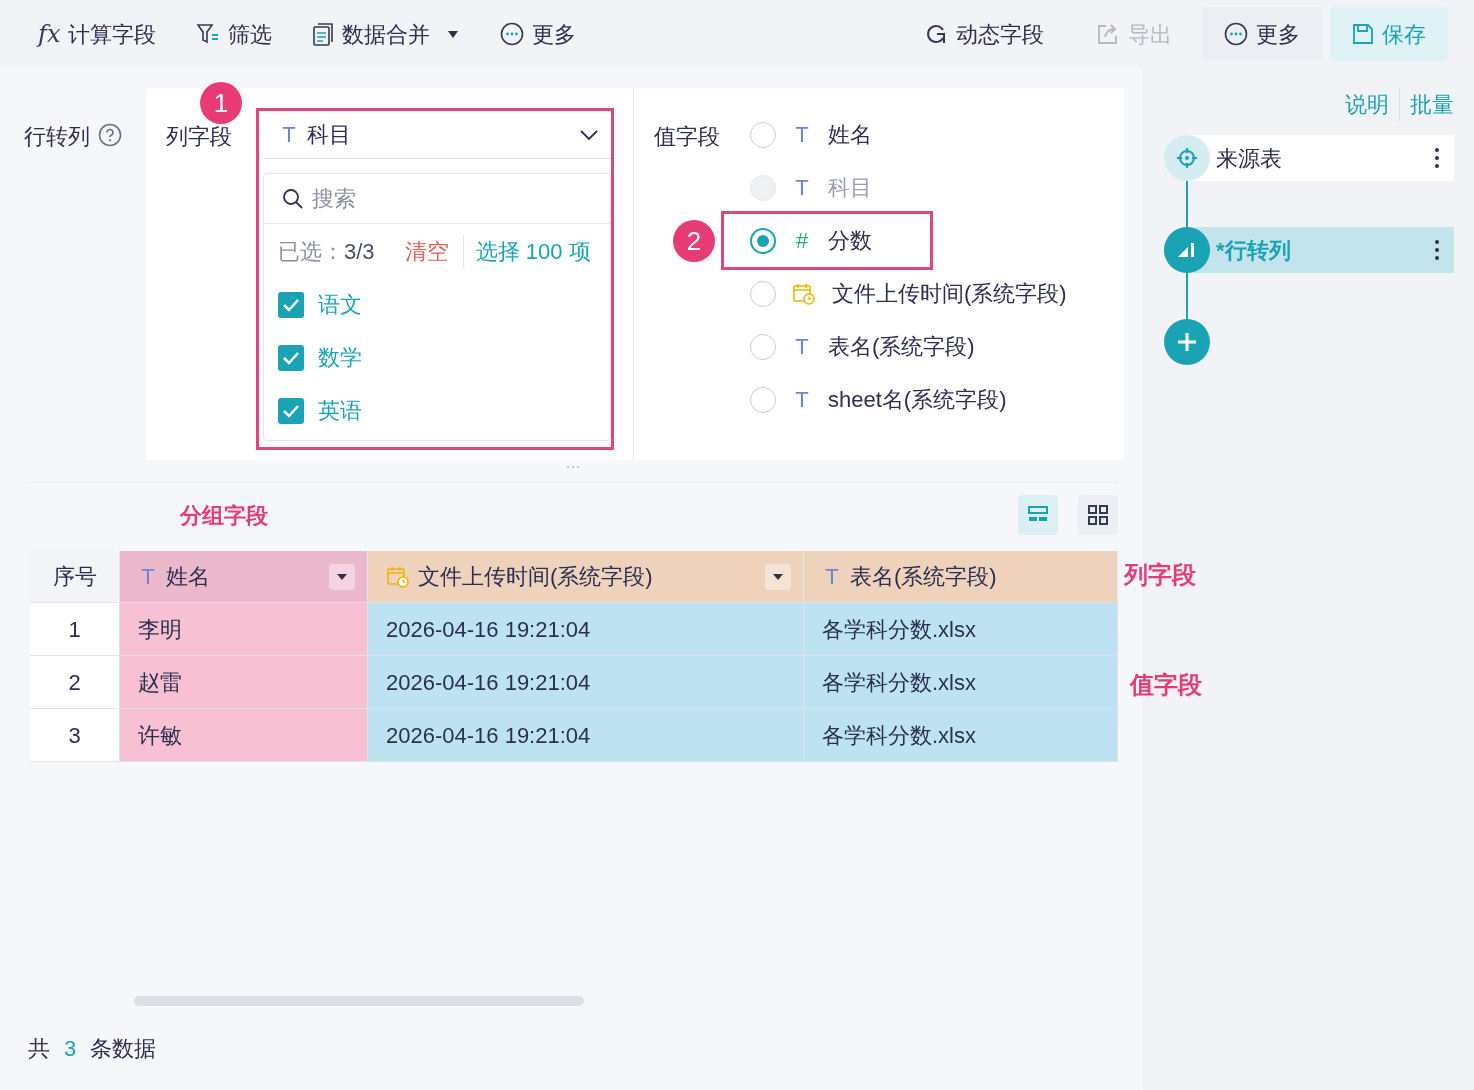  I want to click on selected-count: 3/3, so click(359, 251).